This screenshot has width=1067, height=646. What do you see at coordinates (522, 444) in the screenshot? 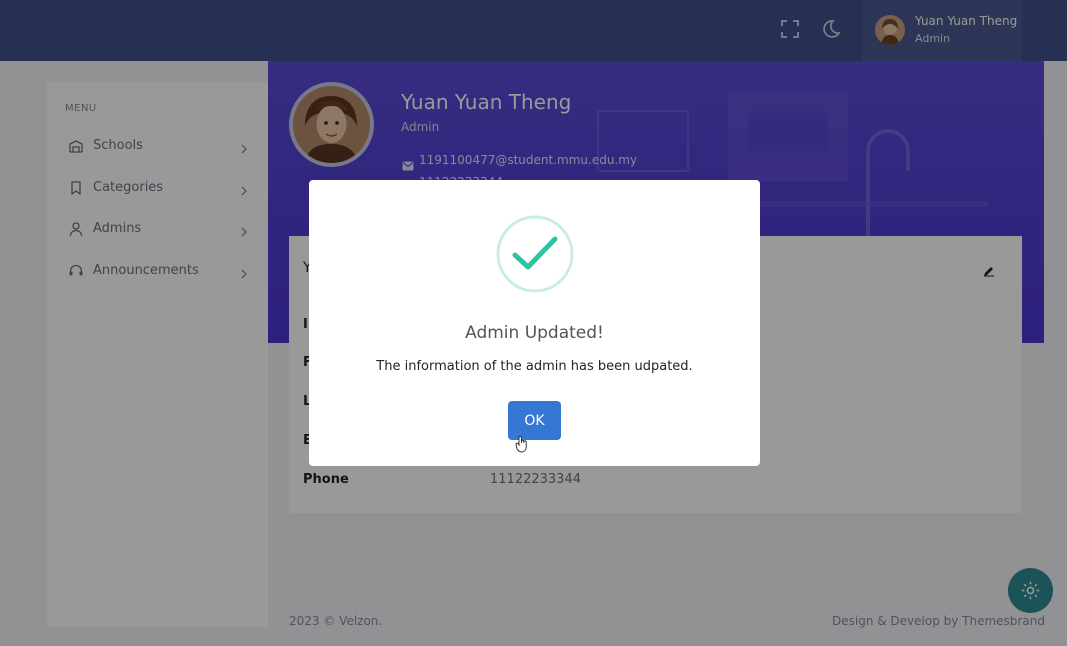
I see `hand-cursor-icon` at bounding box center [522, 444].